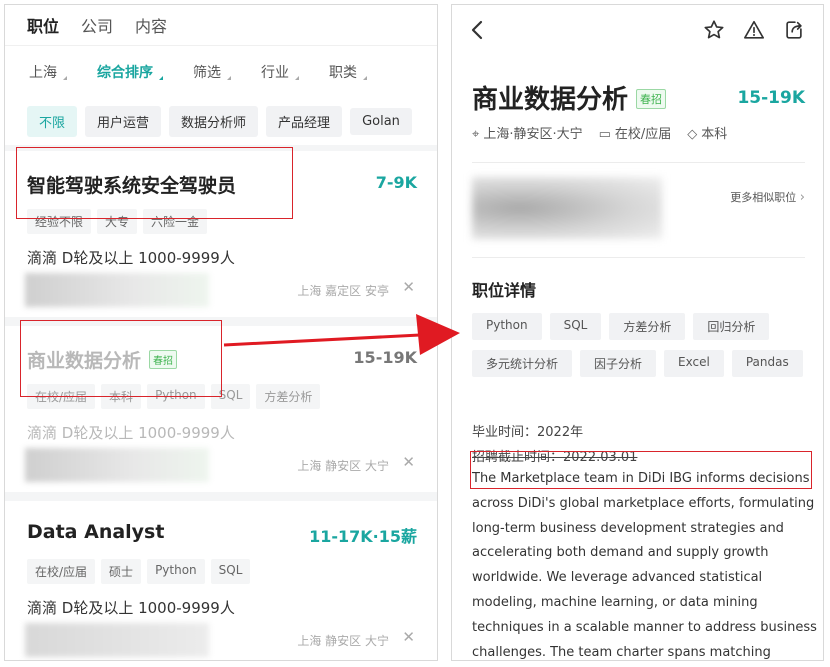  Describe the element at coordinates (176, 571) in the screenshot. I see `job-tag: Python` at that location.